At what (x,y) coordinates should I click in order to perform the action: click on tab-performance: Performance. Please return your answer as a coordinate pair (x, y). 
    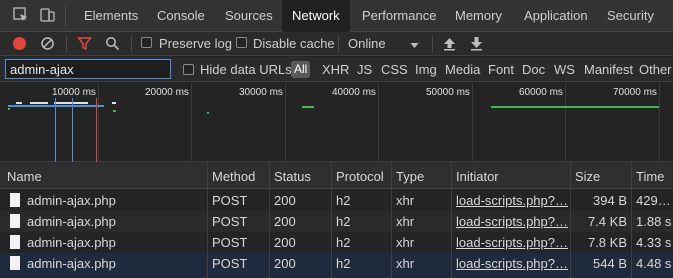
    Looking at the image, I should click on (399, 16).